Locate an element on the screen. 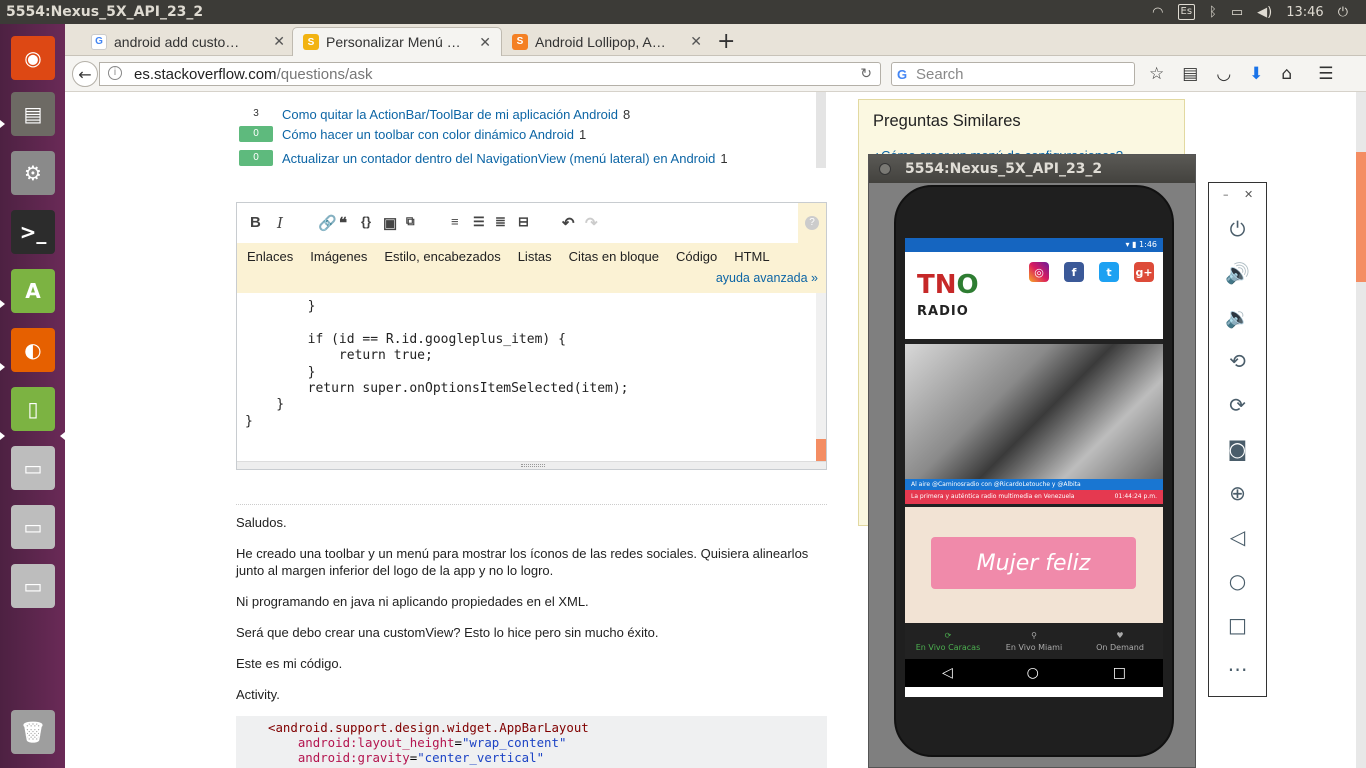  launcher-item: ◐ is located at coordinates (33, 350).